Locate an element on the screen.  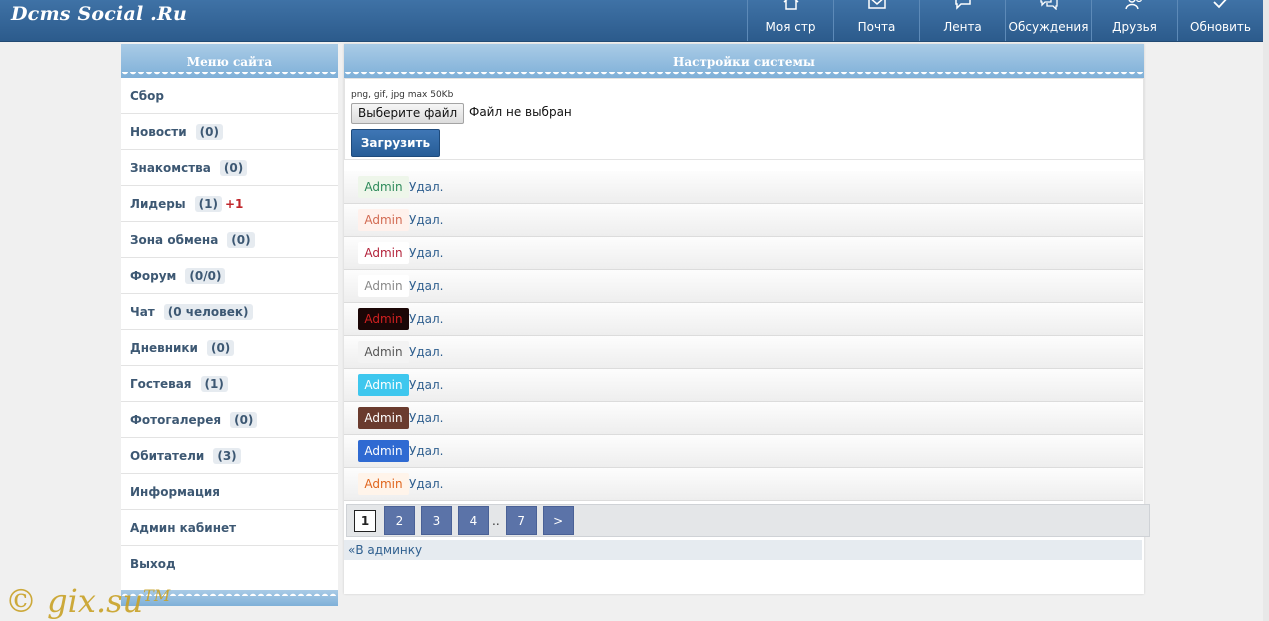
mail-icon is located at coordinates (876, 4).